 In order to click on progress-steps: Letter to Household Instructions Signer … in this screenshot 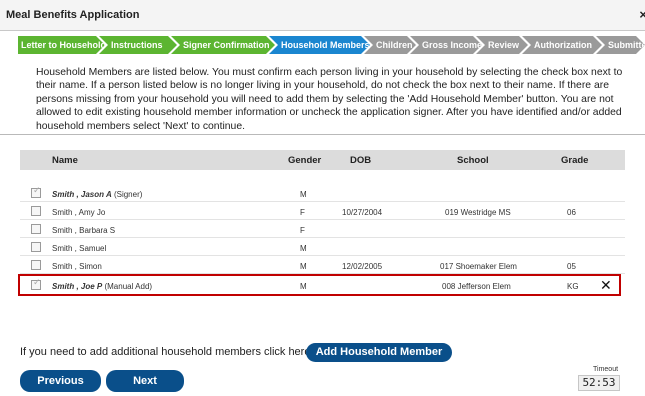, I will do `click(331, 45)`.